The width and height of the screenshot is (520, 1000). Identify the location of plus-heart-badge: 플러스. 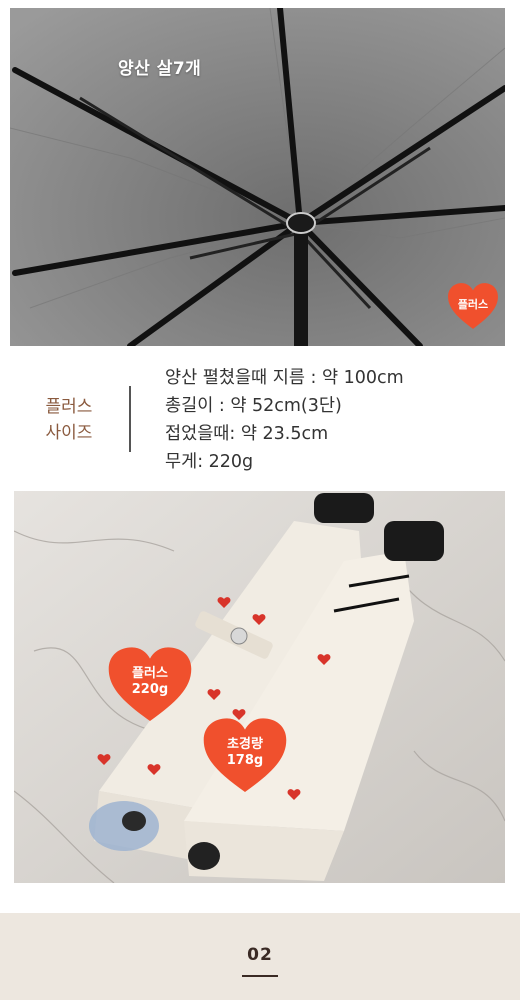
(473, 307).